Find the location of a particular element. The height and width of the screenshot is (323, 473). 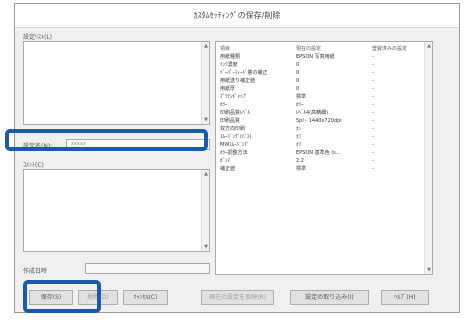

table-row: 印刷品質 5pl - 1440x720dpi - is located at coordinates (324, 121).